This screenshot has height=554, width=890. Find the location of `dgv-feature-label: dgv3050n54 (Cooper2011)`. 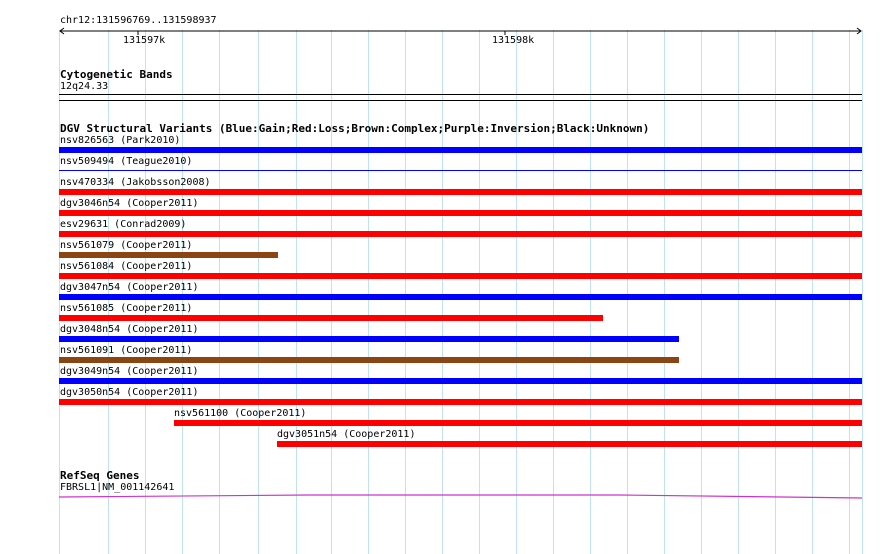

dgv-feature-label: dgv3050n54 (Cooper2011) is located at coordinates (129, 393).